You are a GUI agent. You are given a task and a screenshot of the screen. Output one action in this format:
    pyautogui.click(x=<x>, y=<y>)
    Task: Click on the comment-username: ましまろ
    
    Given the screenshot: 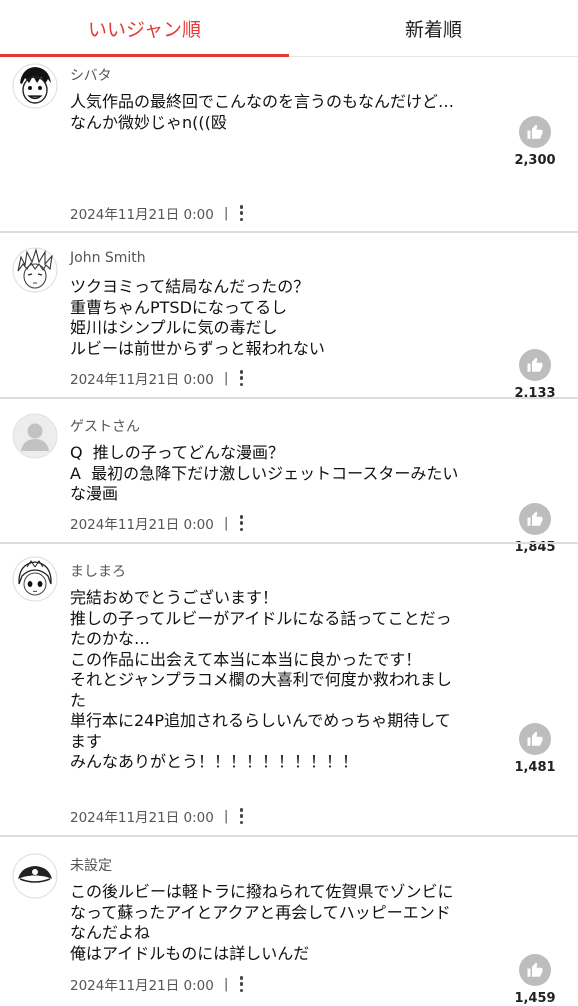 What is the action you would take?
    pyautogui.click(x=98, y=572)
    